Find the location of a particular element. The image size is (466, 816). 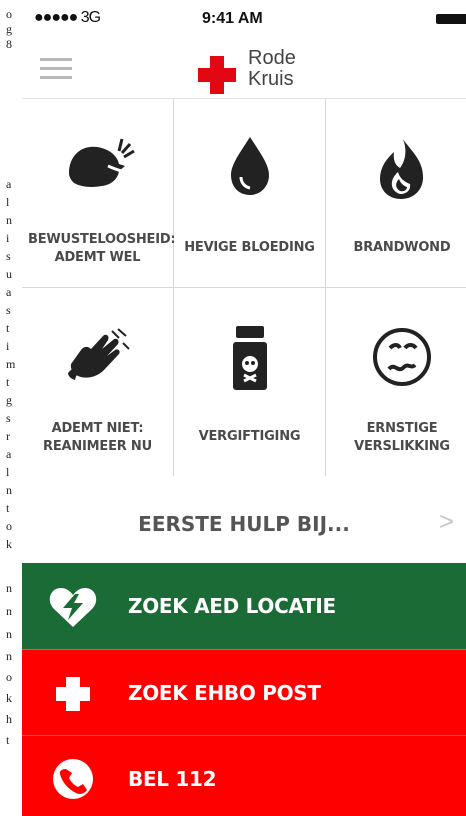

flame-icon is located at coordinates (402, 169).